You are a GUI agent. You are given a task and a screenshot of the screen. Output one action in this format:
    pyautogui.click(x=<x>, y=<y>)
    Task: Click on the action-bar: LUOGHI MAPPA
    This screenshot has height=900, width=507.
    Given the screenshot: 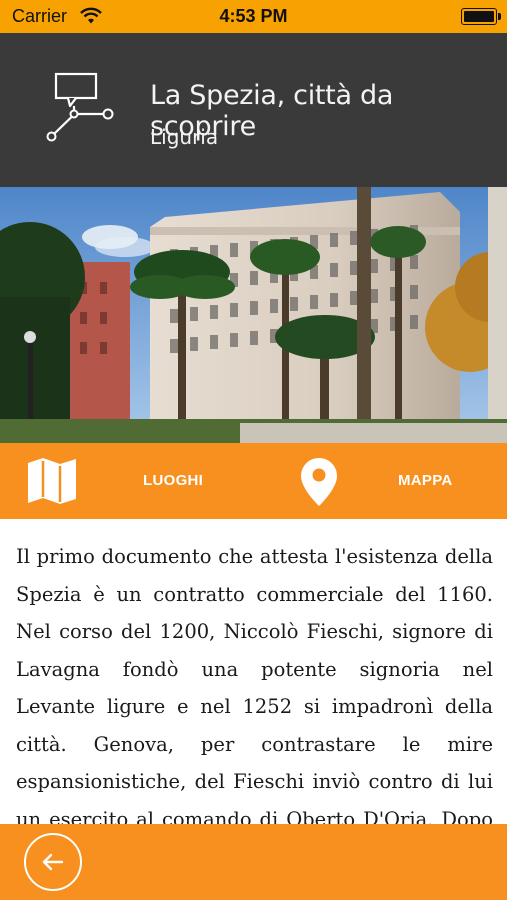 What is the action you would take?
    pyautogui.click(x=253, y=481)
    